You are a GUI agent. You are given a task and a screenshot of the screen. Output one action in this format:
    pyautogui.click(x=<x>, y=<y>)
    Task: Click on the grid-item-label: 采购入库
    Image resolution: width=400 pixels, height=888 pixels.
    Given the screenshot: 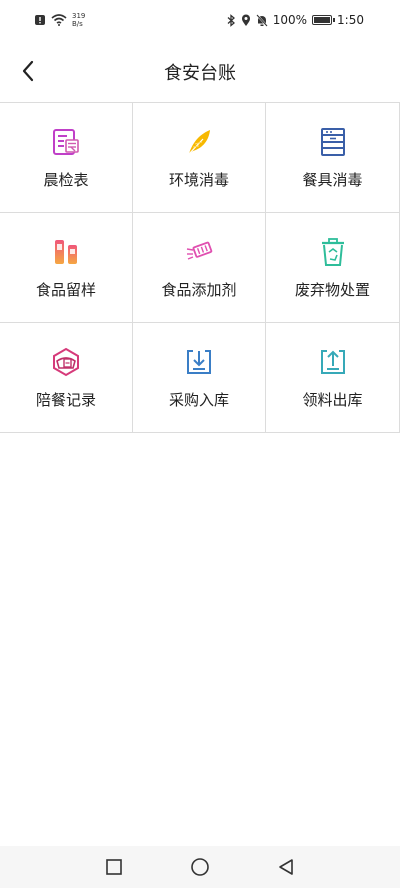 What is the action you would take?
    pyautogui.click(x=198, y=400)
    